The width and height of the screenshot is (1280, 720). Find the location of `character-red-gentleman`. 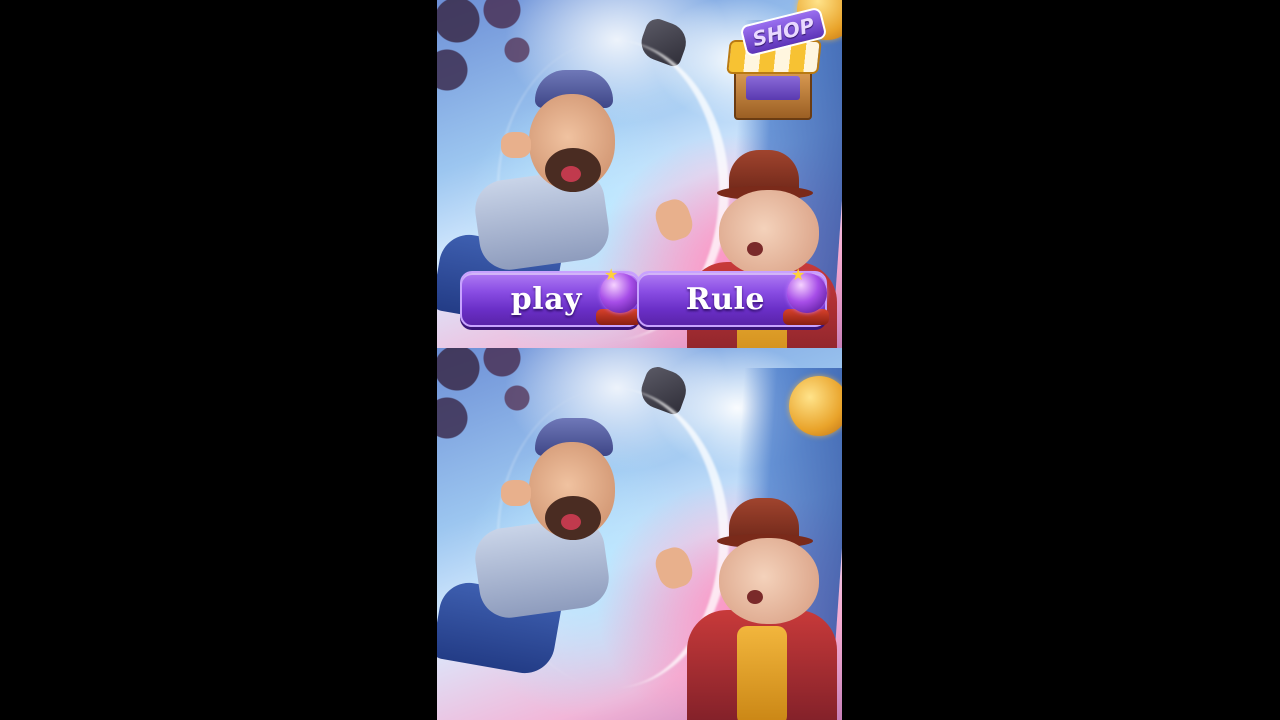

character-red-gentleman is located at coordinates (739, 609).